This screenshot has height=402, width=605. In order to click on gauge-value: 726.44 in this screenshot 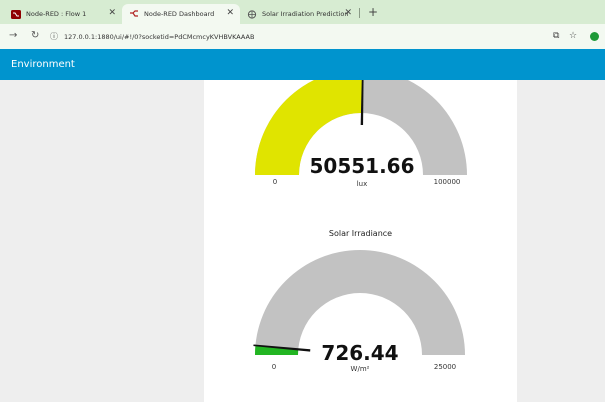, I will do `click(359, 353)`.